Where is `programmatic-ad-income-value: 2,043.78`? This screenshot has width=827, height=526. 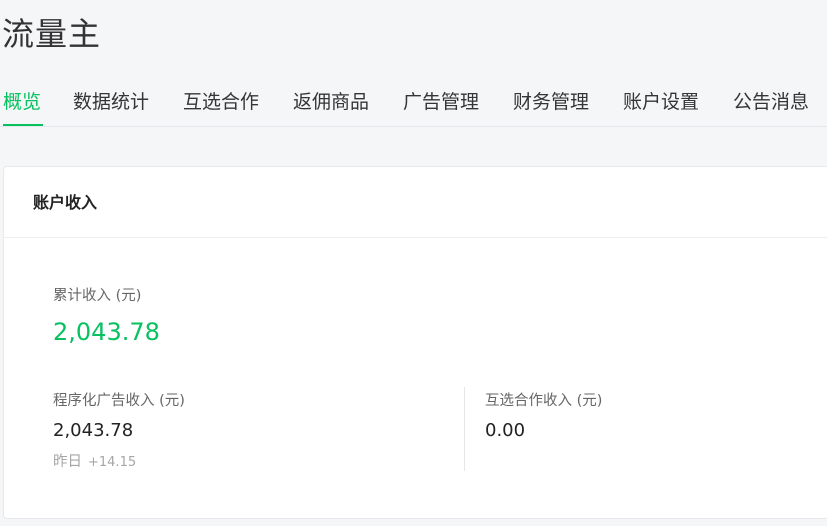
programmatic-ad-income-value: 2,043.78 is located at coordinates (93, 430).